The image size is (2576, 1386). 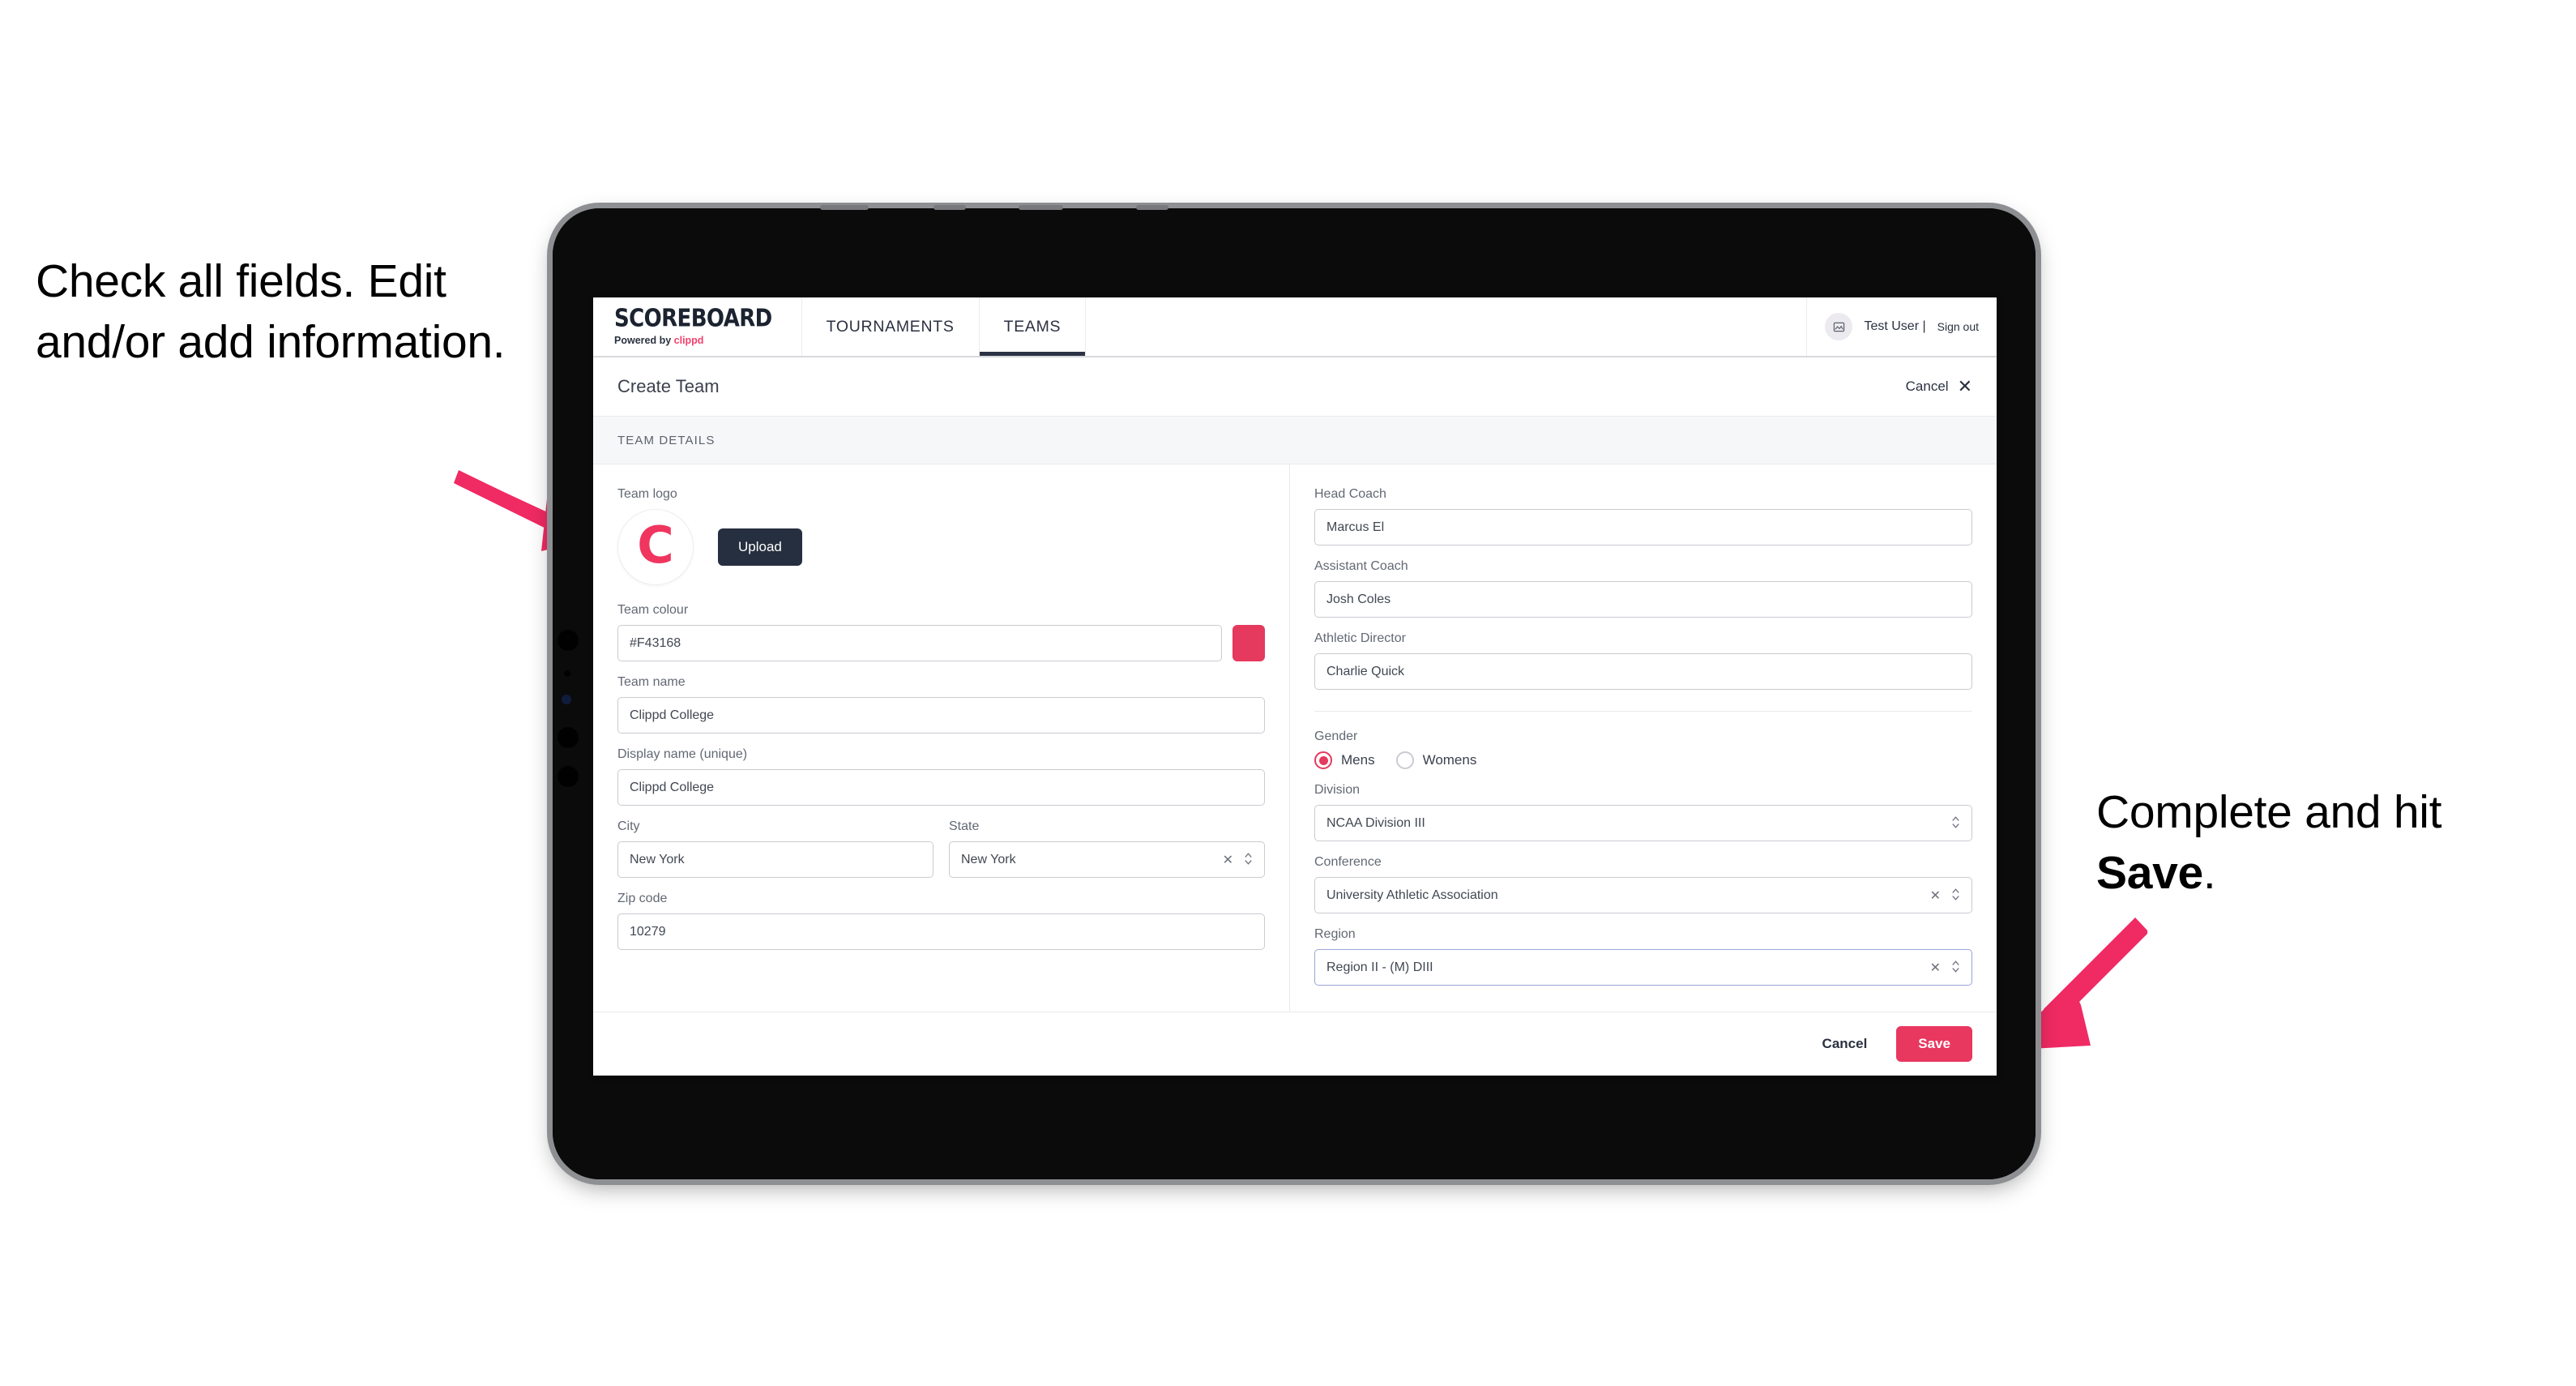 I want to click on state-clear-icon: ✕, so click(x=1228, y=860).